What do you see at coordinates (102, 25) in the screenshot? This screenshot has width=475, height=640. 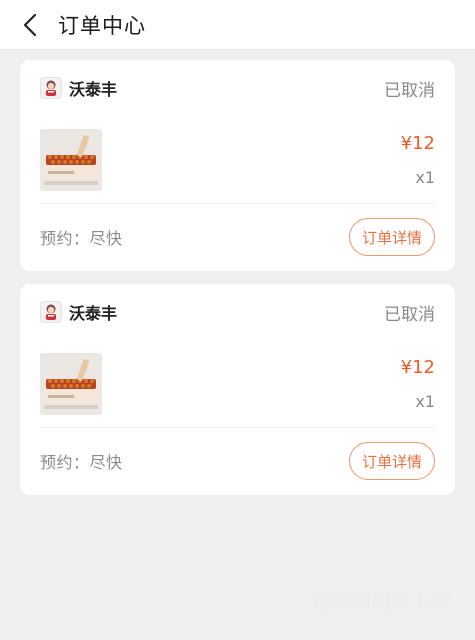 I see `page-title: 订单中心` at bounding box center [102, 25].